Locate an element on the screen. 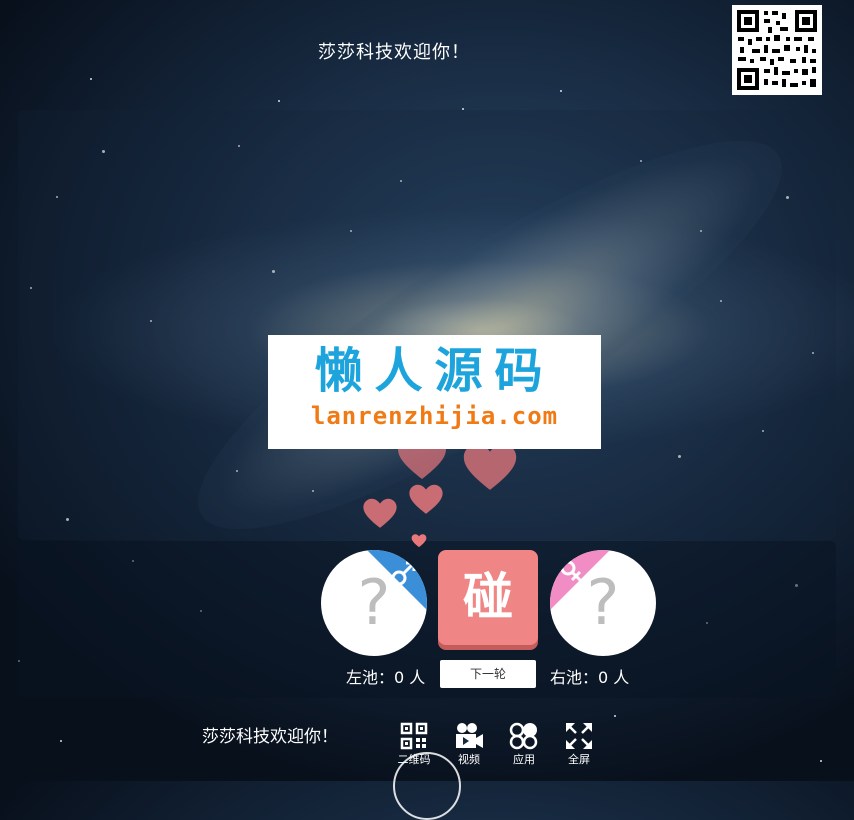  left-avatar-slot: ? is located at coordinates (374, 603).